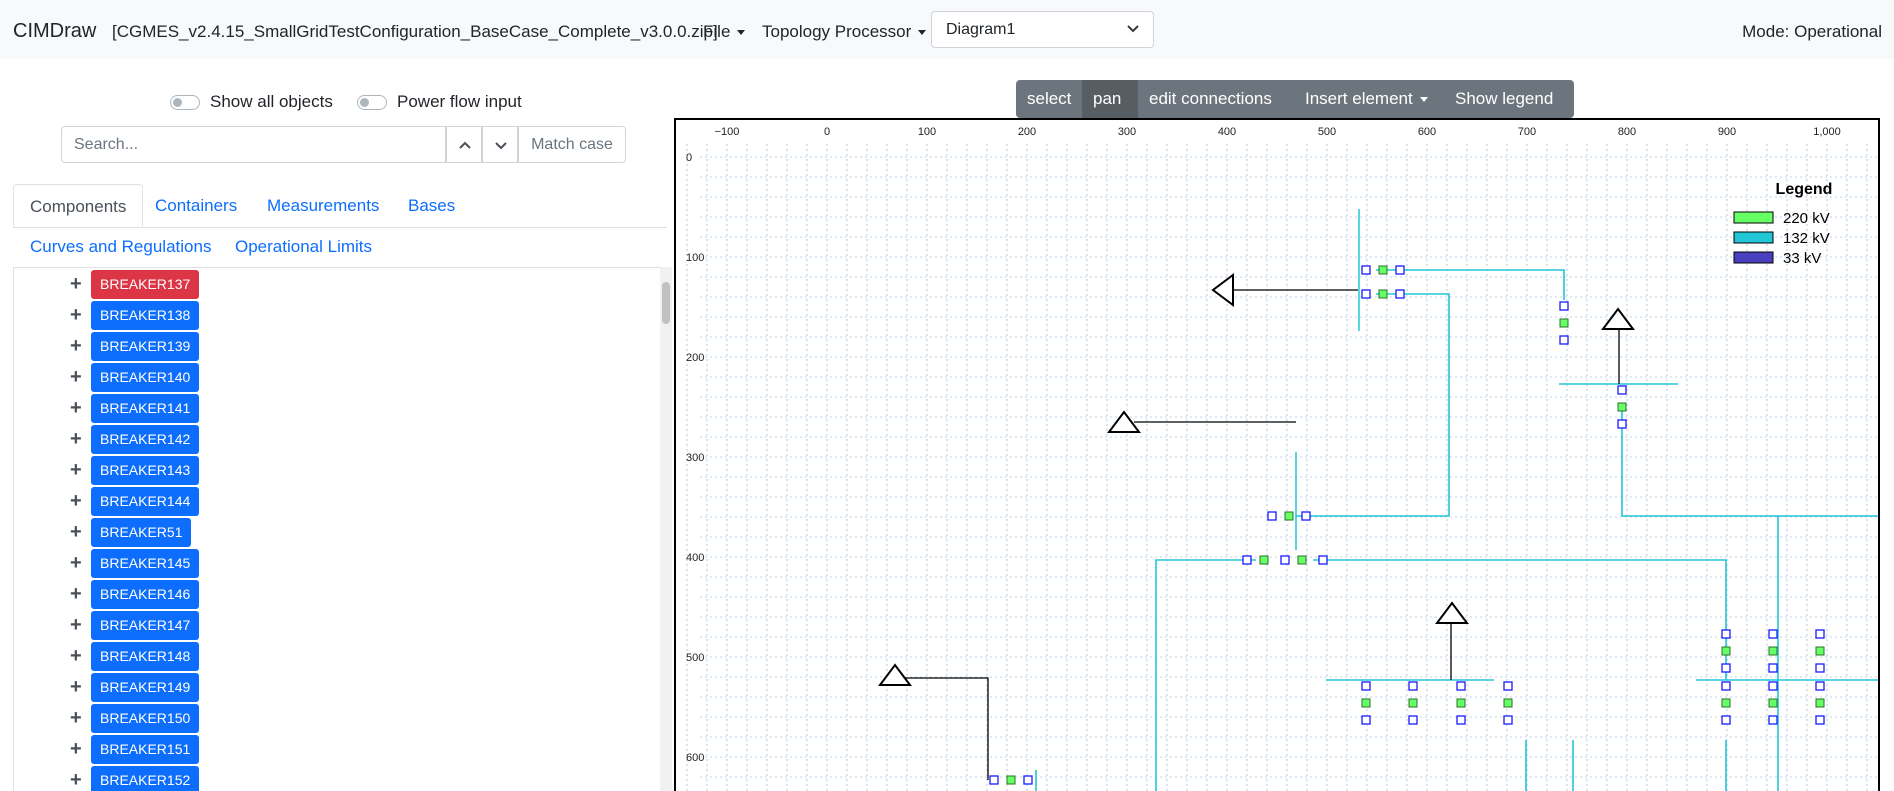 Image resolution: width=1894 pixels, height=791 pixels. I want to click on tree-item-label: BREAKER147, so click(145, 625).